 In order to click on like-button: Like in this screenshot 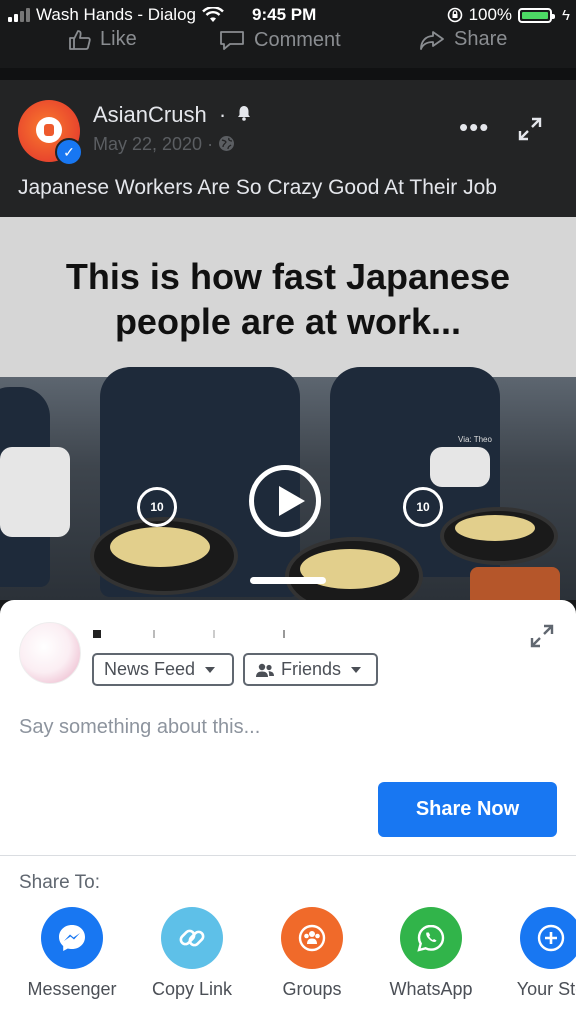, I will do `click(102, 39)`.